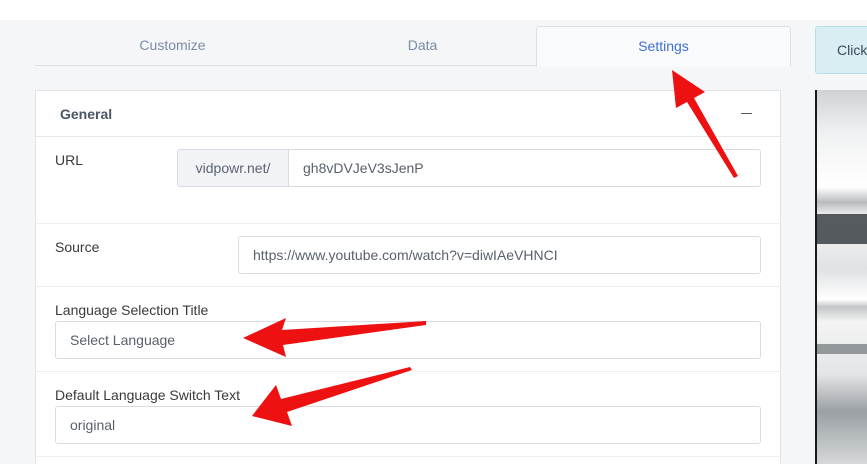  What do you see at coordinates (408, 114) in the screenshot?
I see `panel-header: General` at bounding box center [408, 114].